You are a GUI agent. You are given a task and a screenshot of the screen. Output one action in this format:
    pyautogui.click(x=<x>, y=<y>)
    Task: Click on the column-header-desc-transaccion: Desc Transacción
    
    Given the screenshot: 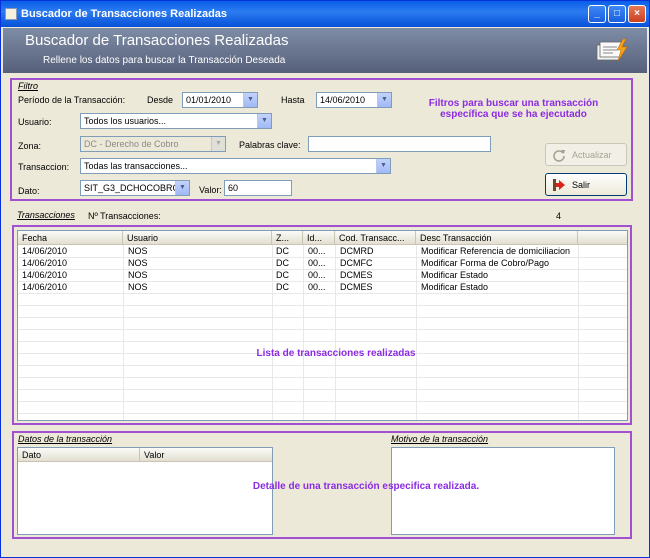 What is the action you would take?
    pyautogui.click(x=497, y=238)
    